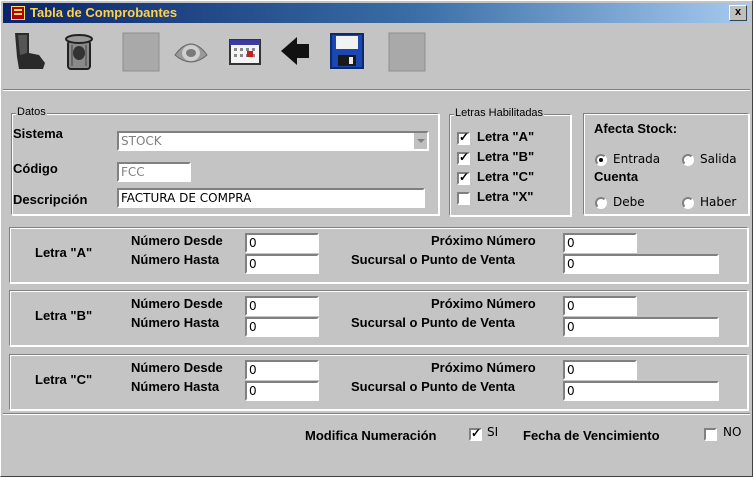 The height and width of the screenshot is (477, 753). What do you see at coordinates (616, 176) in the screenshot?
I see `cuenta-label: Cuenta` at bounding box center [616, 176].